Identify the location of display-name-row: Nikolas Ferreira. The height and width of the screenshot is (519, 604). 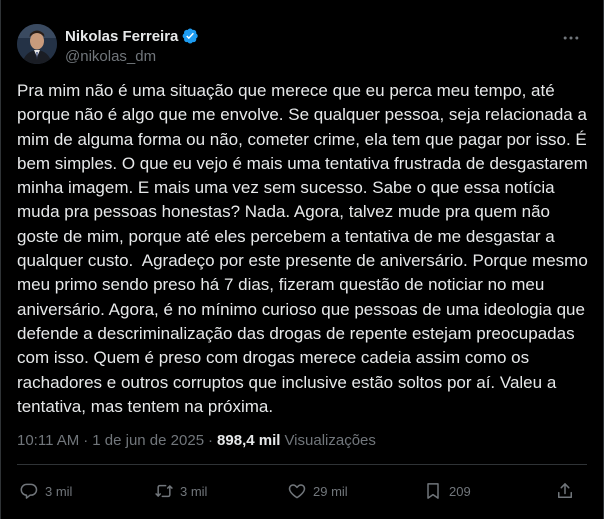
(132, 36).